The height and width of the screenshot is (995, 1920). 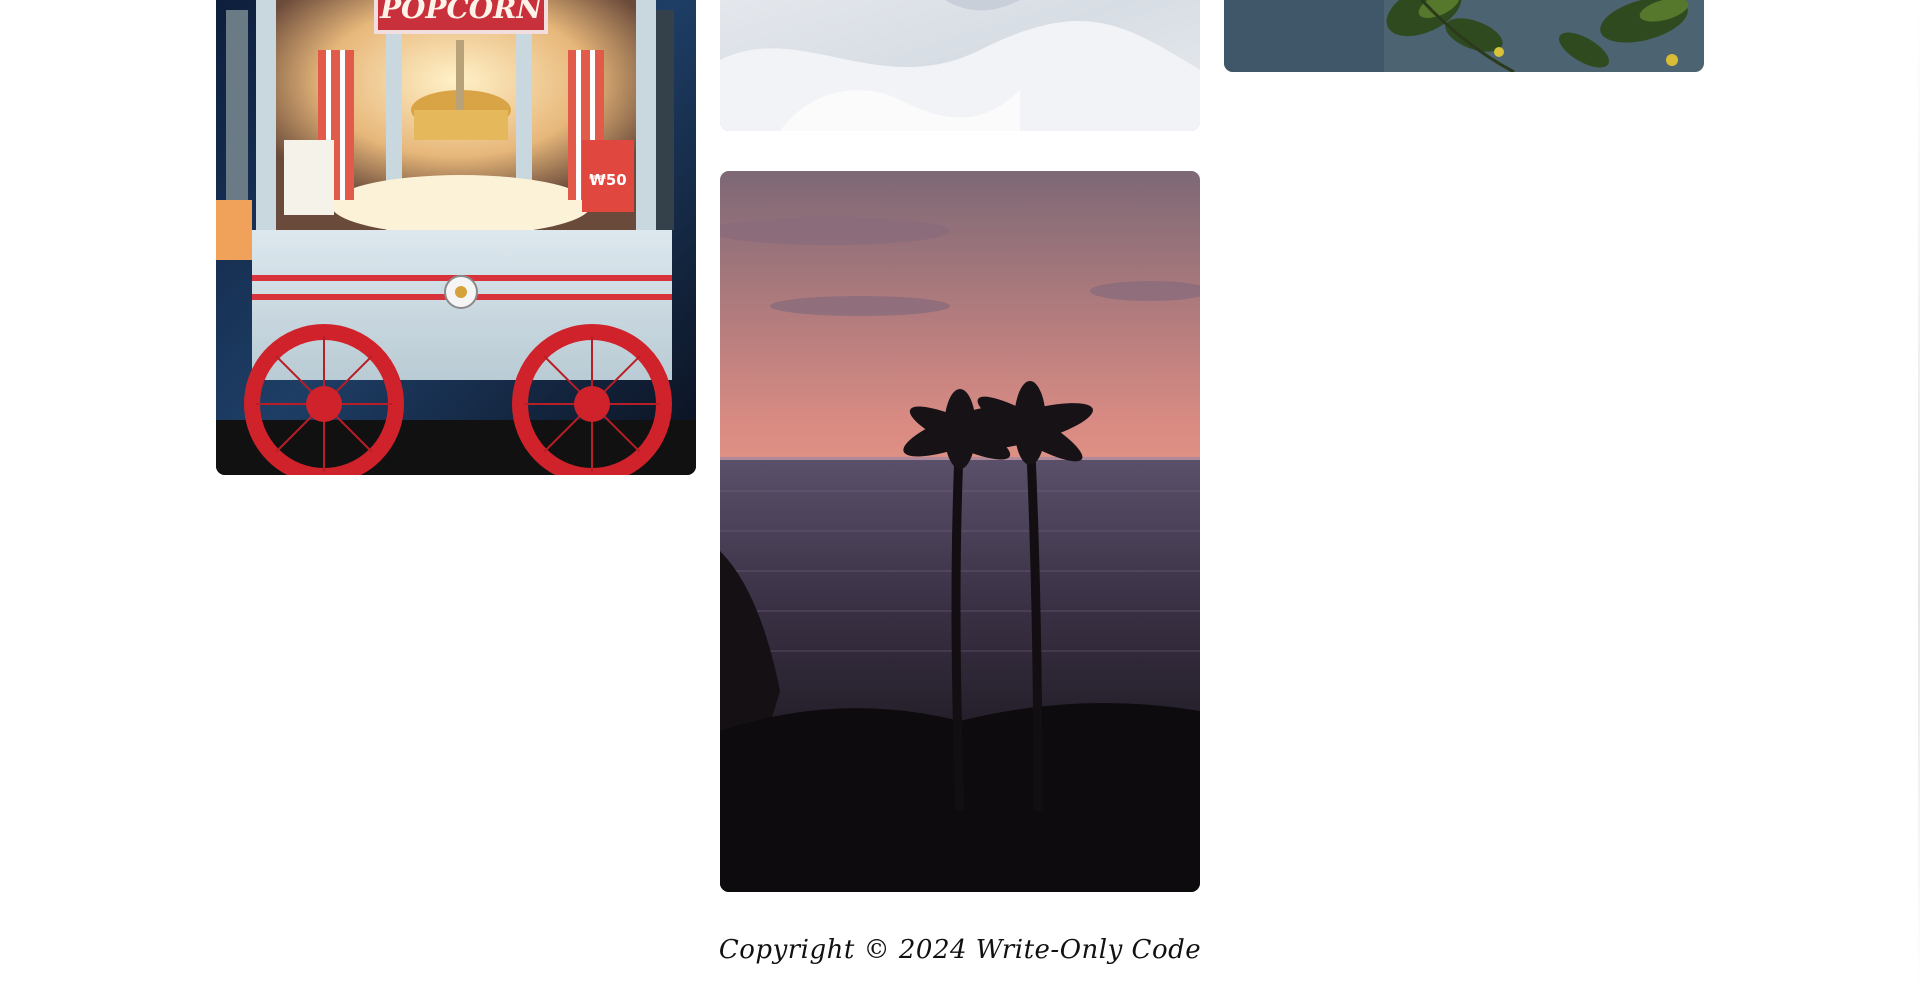 What do you see at coordinates (607, 180) in the screenshot?
I see `price-tag-text: ₩50` at bounding box center [607, 180].